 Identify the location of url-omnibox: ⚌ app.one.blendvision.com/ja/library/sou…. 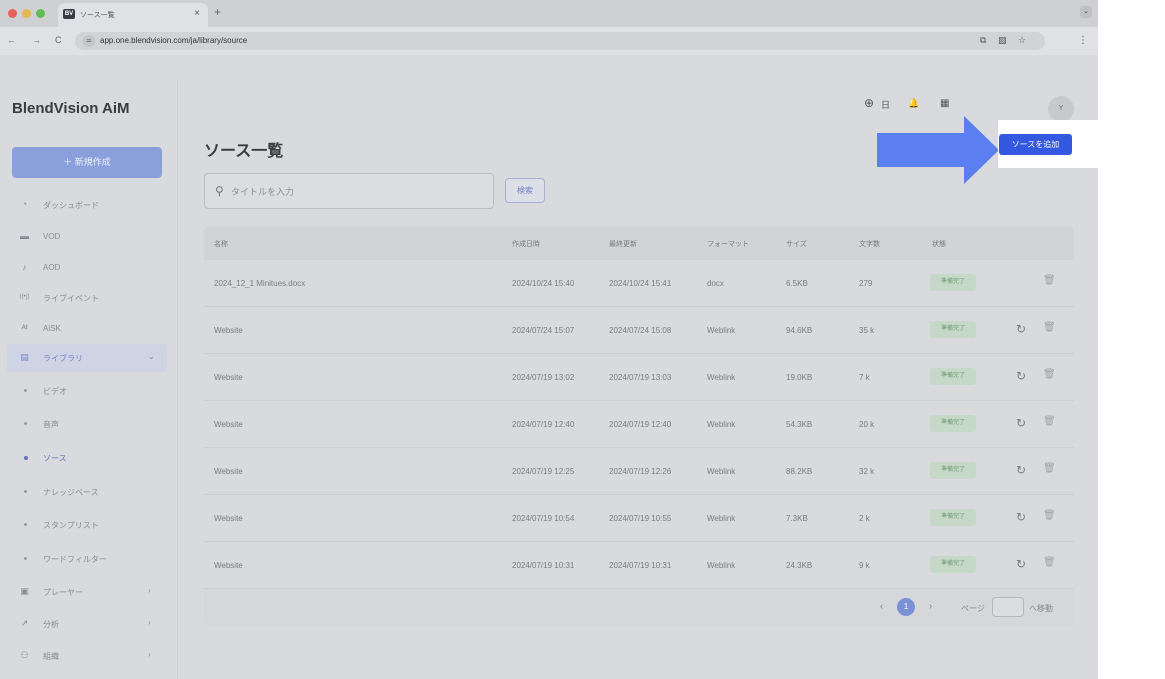
(560, 41).